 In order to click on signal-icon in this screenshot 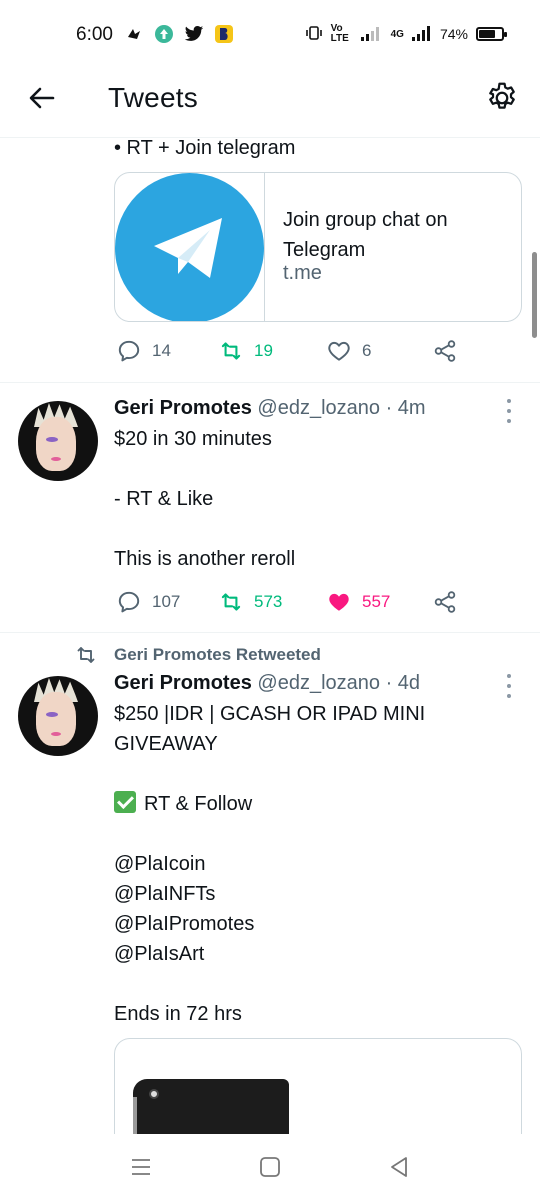, I will do `click(371, 34)`.